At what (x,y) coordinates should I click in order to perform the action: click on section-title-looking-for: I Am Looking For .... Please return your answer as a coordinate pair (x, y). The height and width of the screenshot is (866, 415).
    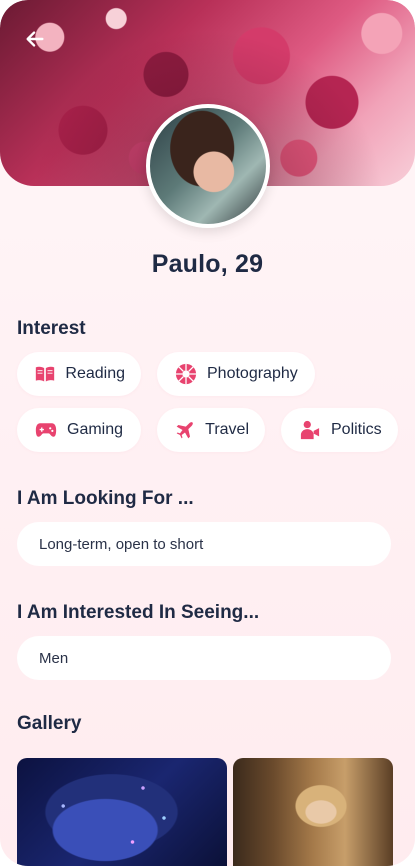
    Looking at the image, I should click on (105, 498).